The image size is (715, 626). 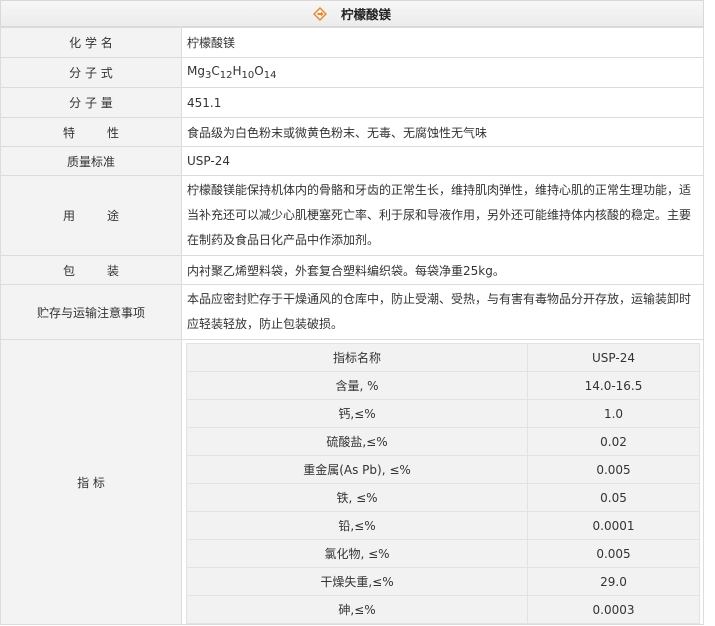 I want to click on spec-row: 铁, ≤% 0.05, so click(x=443, y=497).